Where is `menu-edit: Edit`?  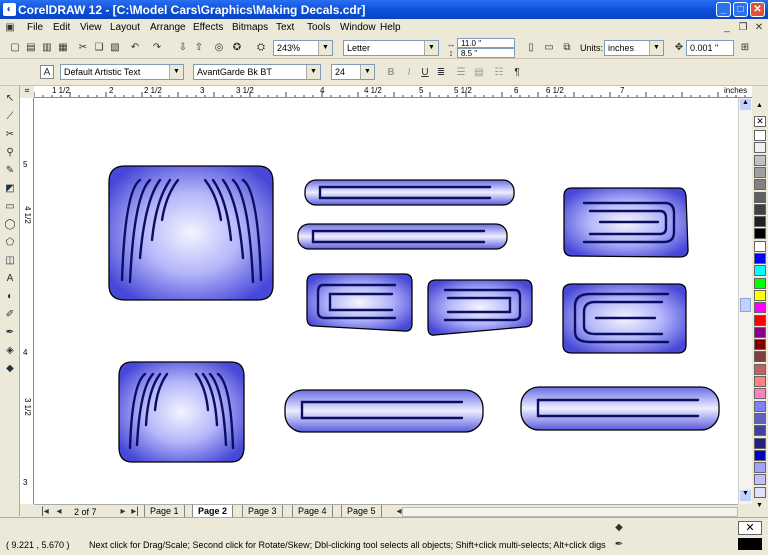 menu-edit: Edit is located at coordinates (61, 27).